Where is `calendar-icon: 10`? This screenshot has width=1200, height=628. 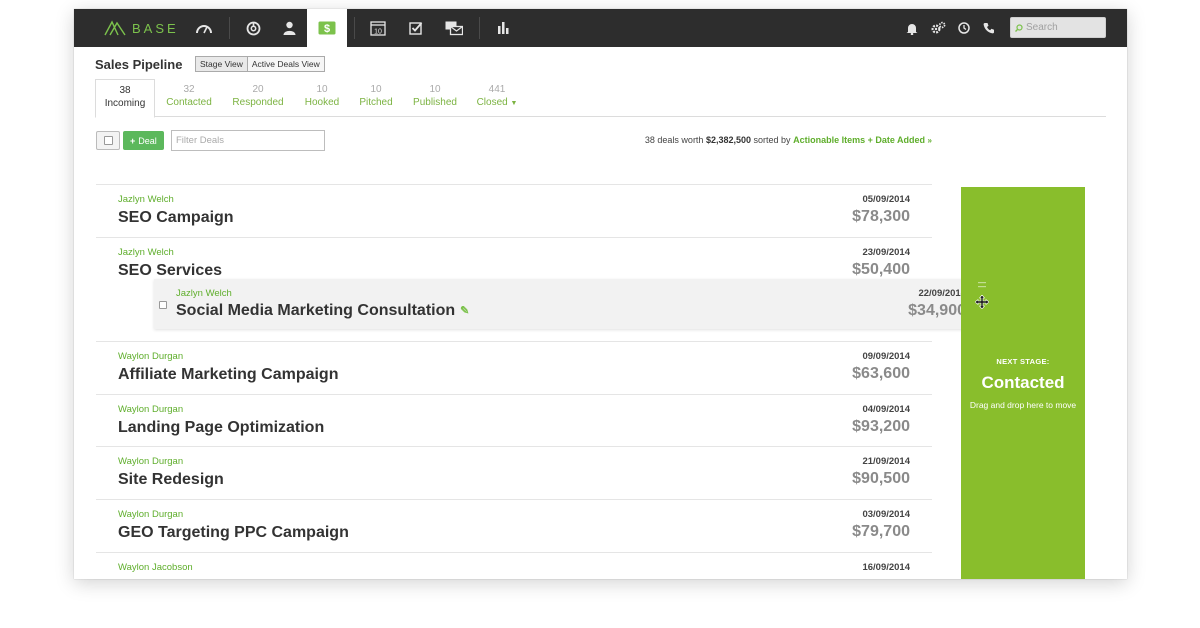
calendar-icon: 10 is located at coordinates (378, 28).